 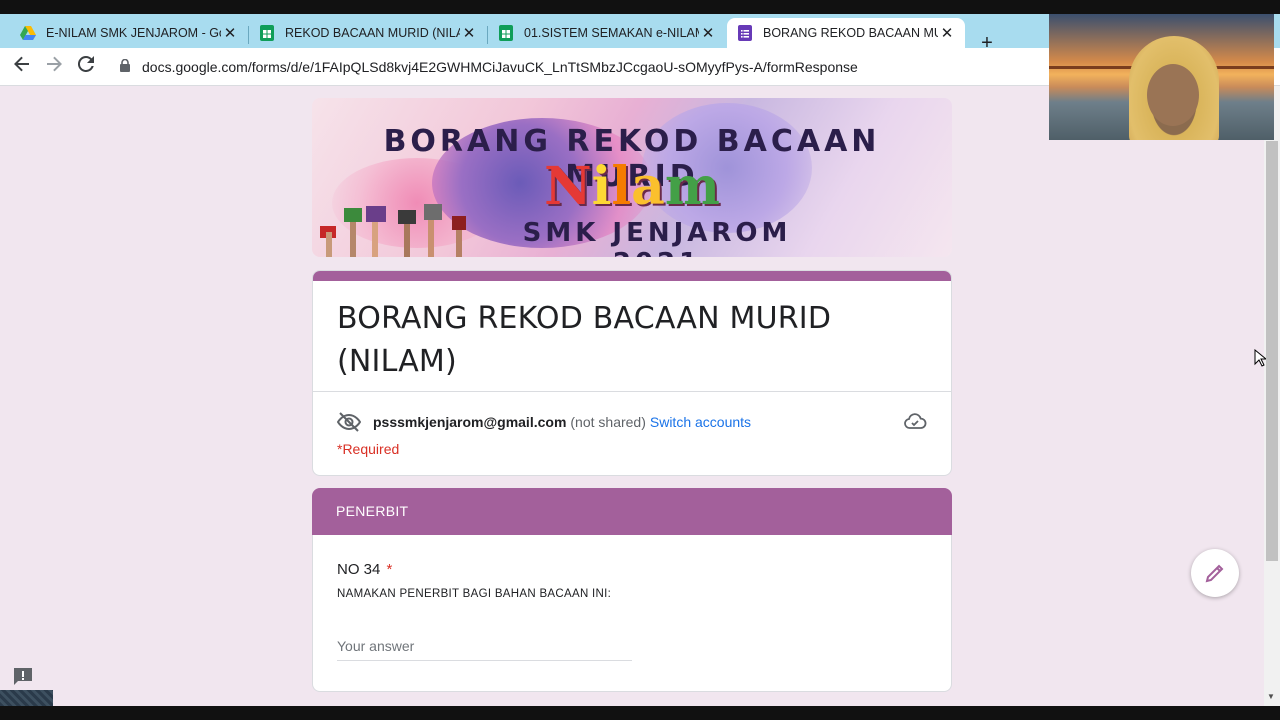 What do you see at coordinates (22, 67) in the screenshot?
I see `back-arrow-icon` at bounding box center [22, 67].